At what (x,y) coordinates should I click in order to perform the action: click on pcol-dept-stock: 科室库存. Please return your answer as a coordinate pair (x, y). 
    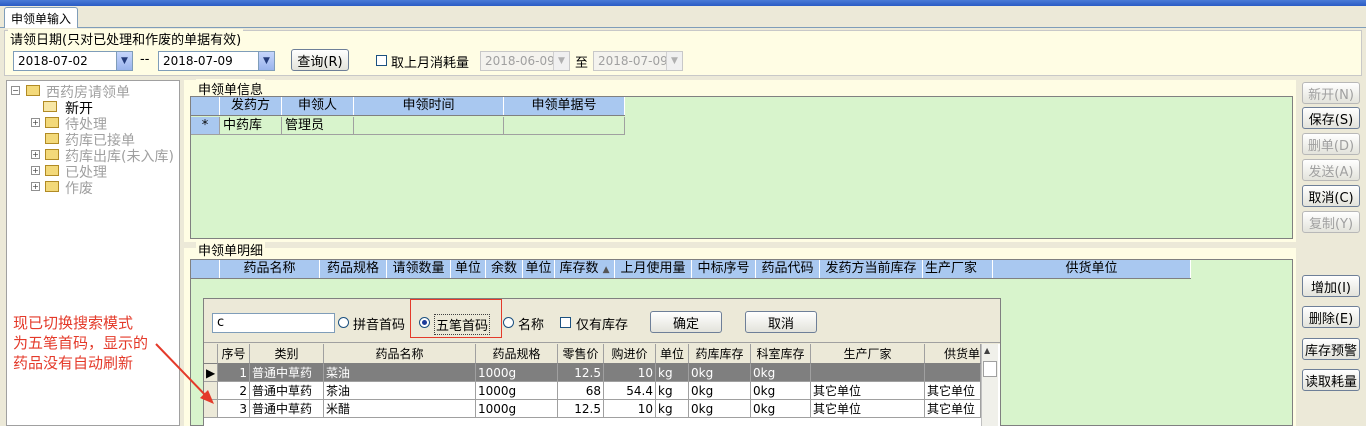
    Looking at the image, I should click on (781, 354).